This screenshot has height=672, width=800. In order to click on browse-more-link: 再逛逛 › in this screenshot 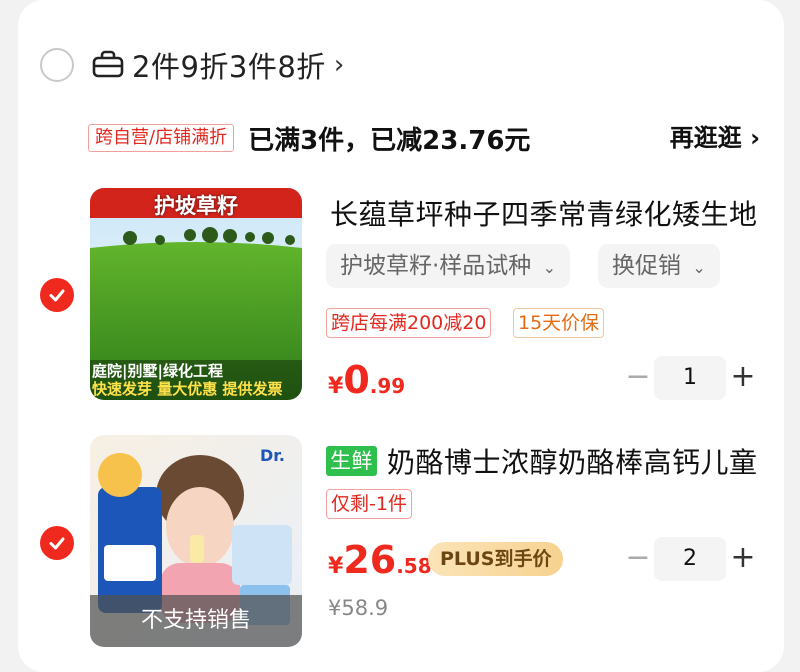, I will do `click(715, 138)`.